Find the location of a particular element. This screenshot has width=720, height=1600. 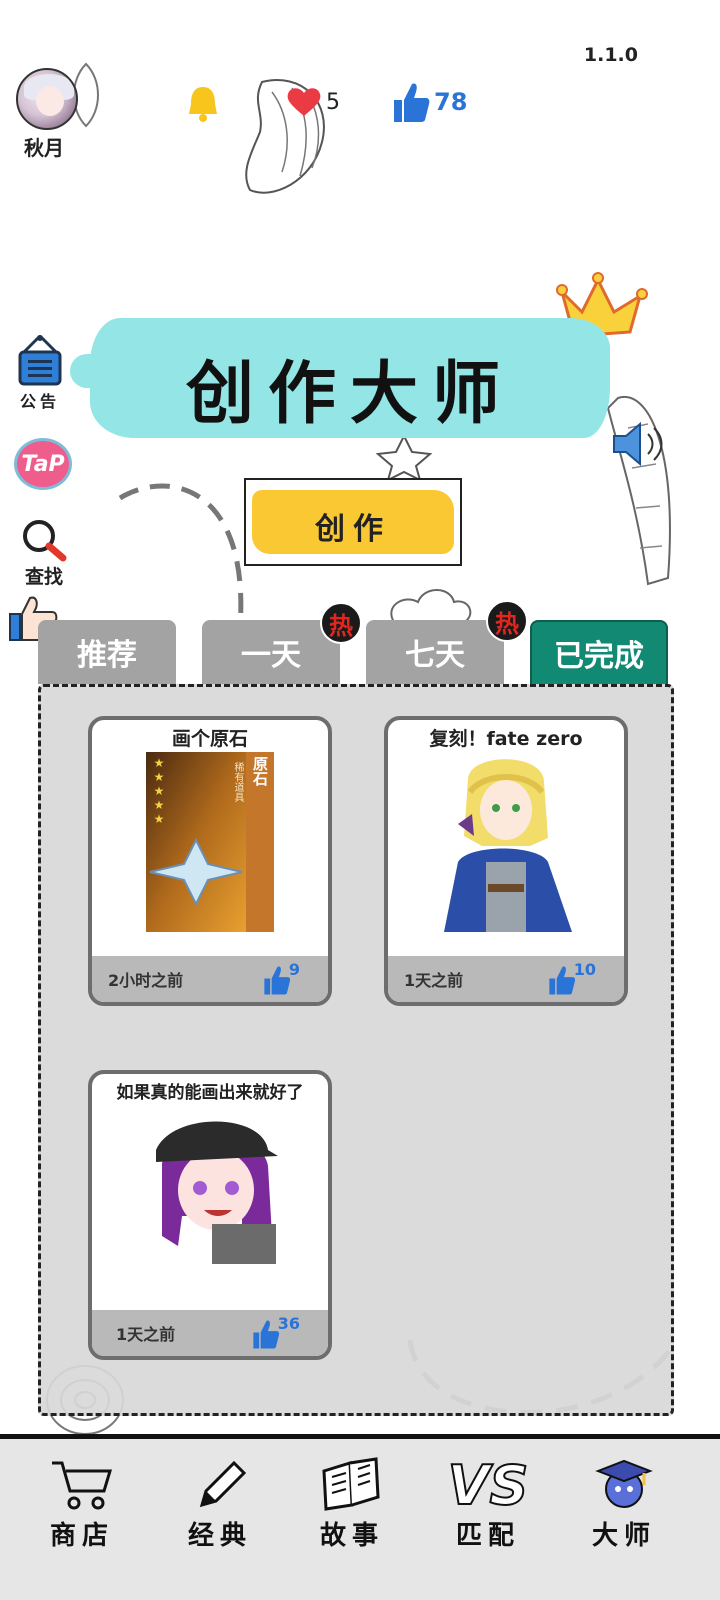

nav-label: 经典 is located at coordinates (219, 1536).